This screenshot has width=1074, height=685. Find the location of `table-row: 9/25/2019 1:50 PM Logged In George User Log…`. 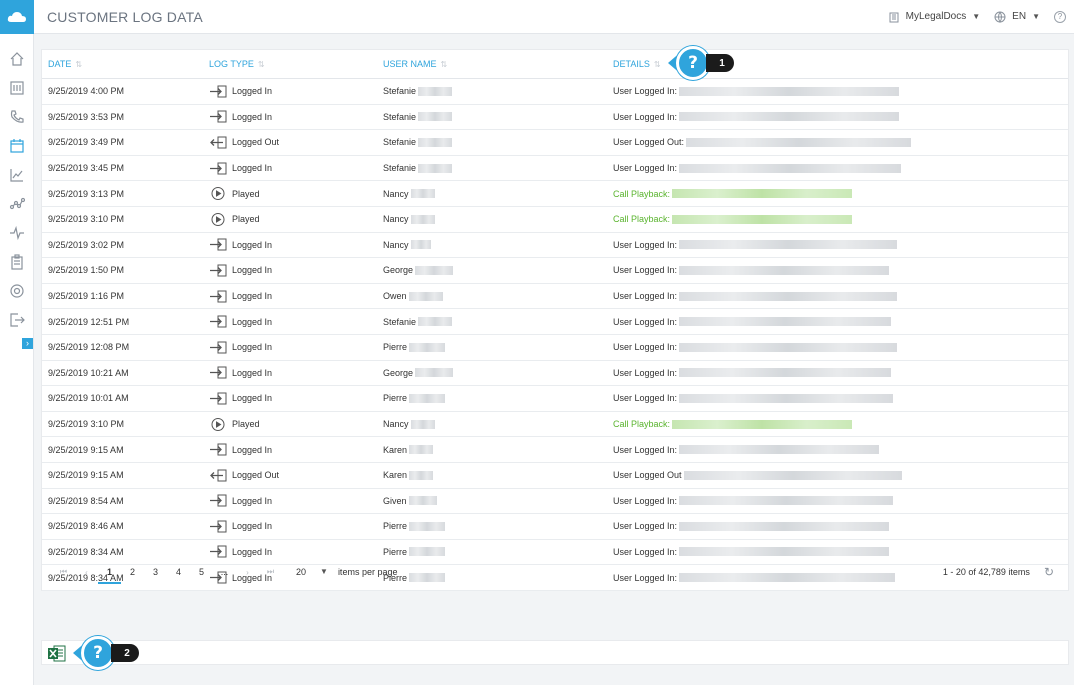

table-row: 9/25/2019 1:50 PM Logged In George User Log… is located at coordinates (555, 271).